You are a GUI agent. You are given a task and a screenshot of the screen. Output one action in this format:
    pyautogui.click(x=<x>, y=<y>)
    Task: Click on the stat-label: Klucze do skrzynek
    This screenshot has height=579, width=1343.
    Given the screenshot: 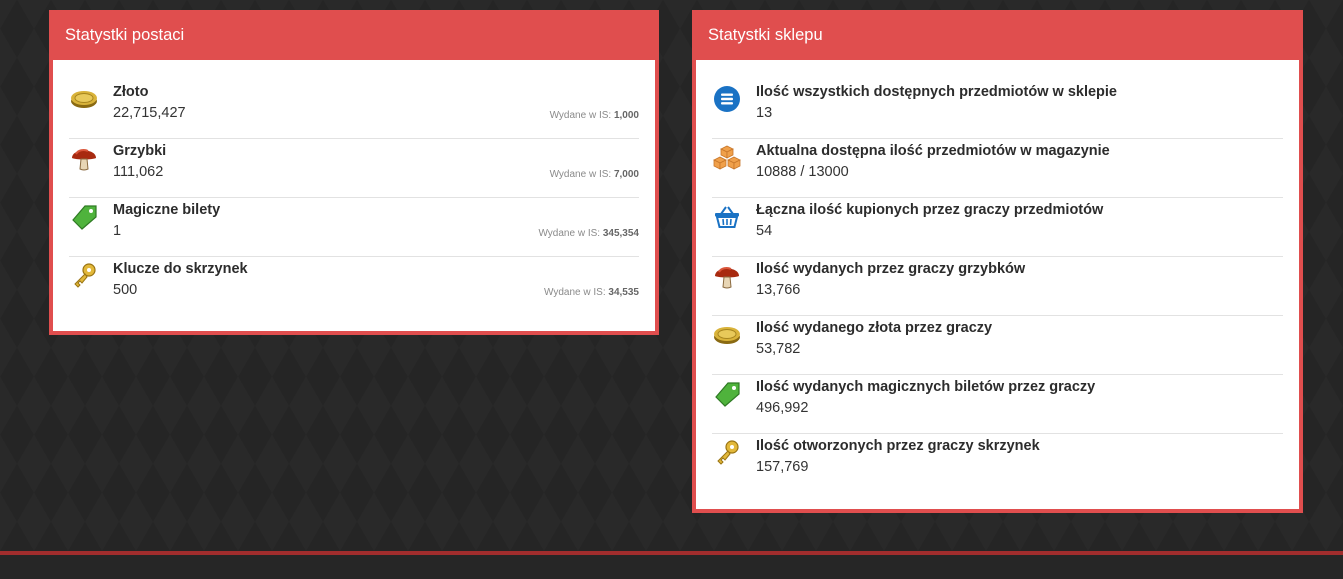 What is the action you would take?
    pyautogui.click(x=180, y=269)
    